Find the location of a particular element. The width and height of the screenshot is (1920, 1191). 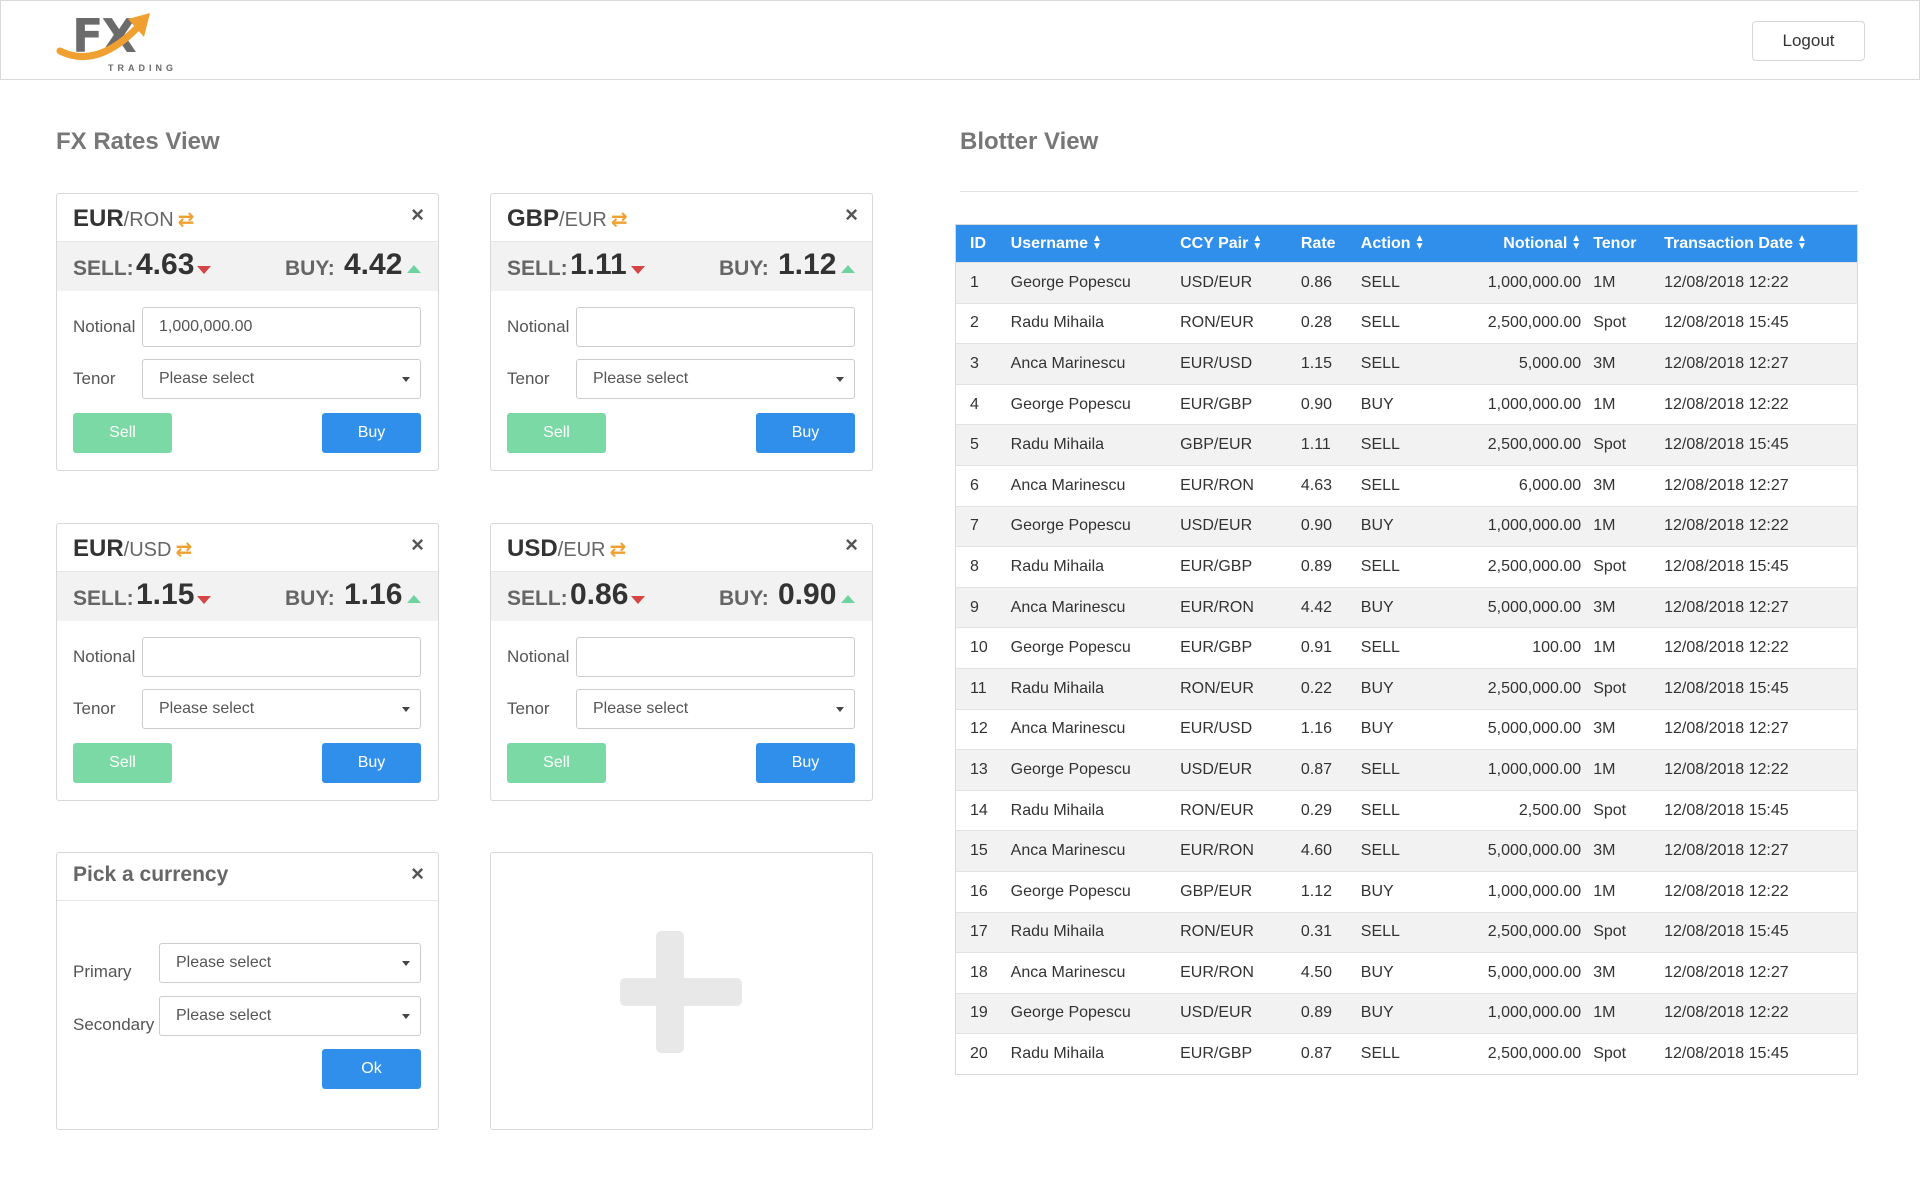

primary-select: Please select is located at coordinates (290, 963).